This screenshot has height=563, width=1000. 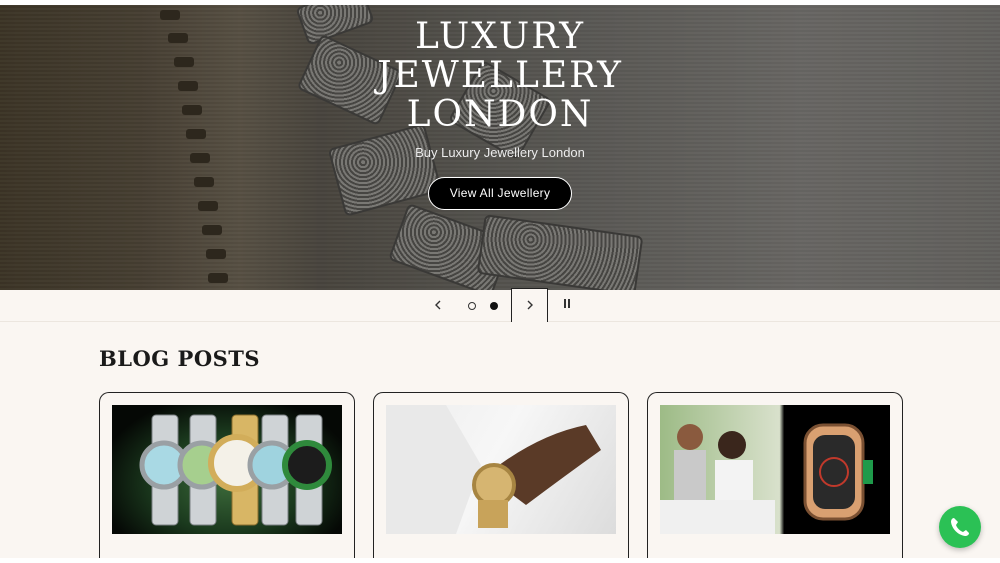 What do you see at coordinates (493, 469) in the screenshot?
I see `wrist-watch-illustration` at bounding box center [493, 469].